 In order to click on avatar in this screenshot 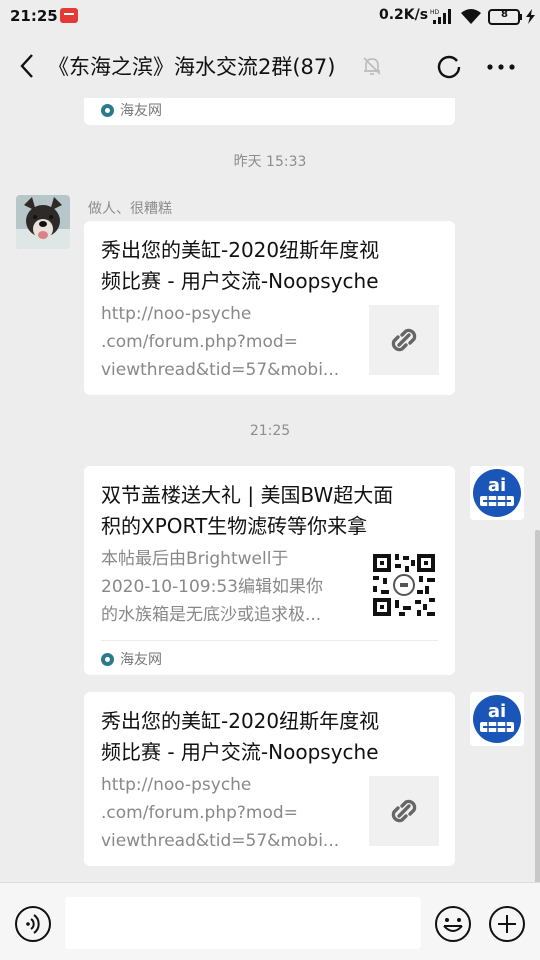, I will do `click(43, 222)`.